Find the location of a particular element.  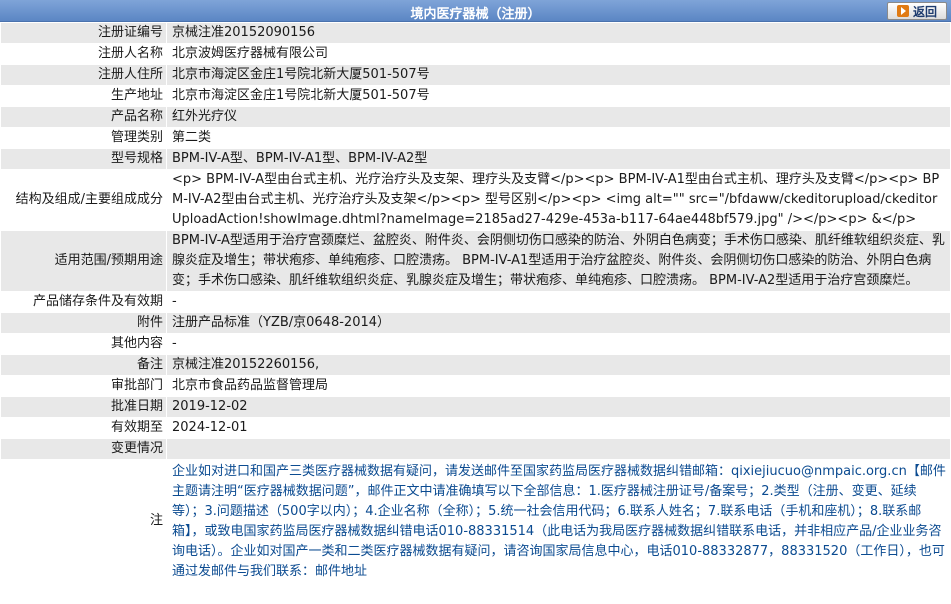

table-row: 审批部门 北京市食品药品监督管理局 is located at coordinates (475, 386).